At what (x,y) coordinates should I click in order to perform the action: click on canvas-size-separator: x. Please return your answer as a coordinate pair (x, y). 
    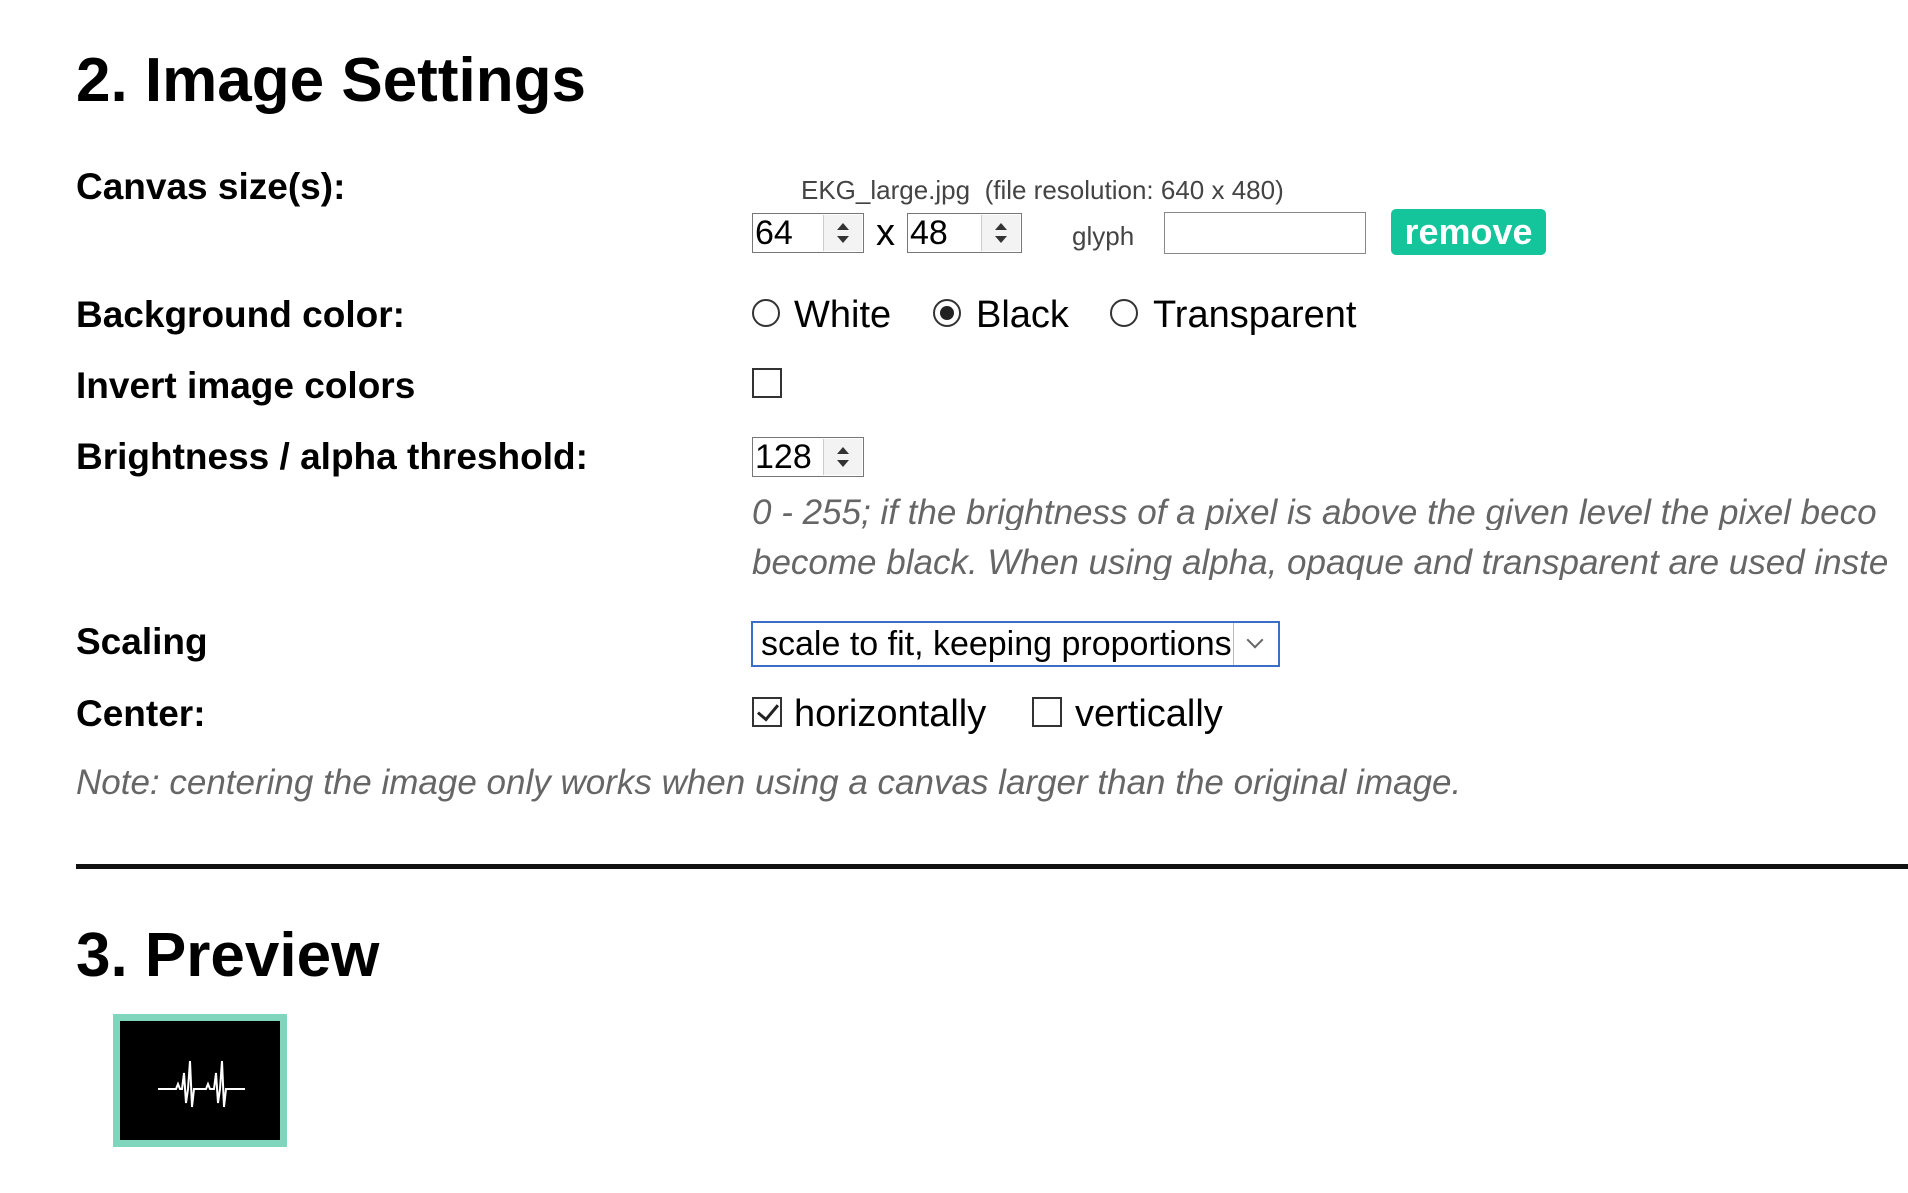
    Looking at the image, I should click on (885, 233).